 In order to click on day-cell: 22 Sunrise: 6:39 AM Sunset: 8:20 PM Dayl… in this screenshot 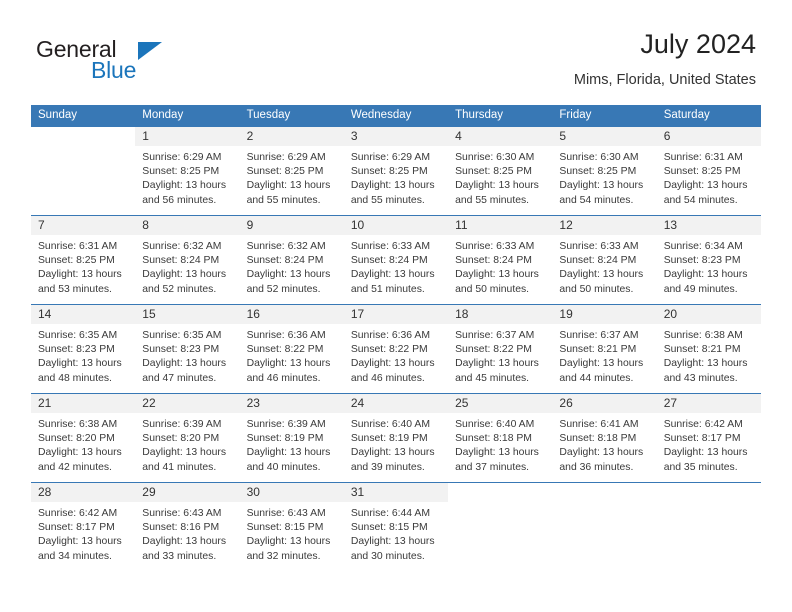, I will do `click(187, 438)`.